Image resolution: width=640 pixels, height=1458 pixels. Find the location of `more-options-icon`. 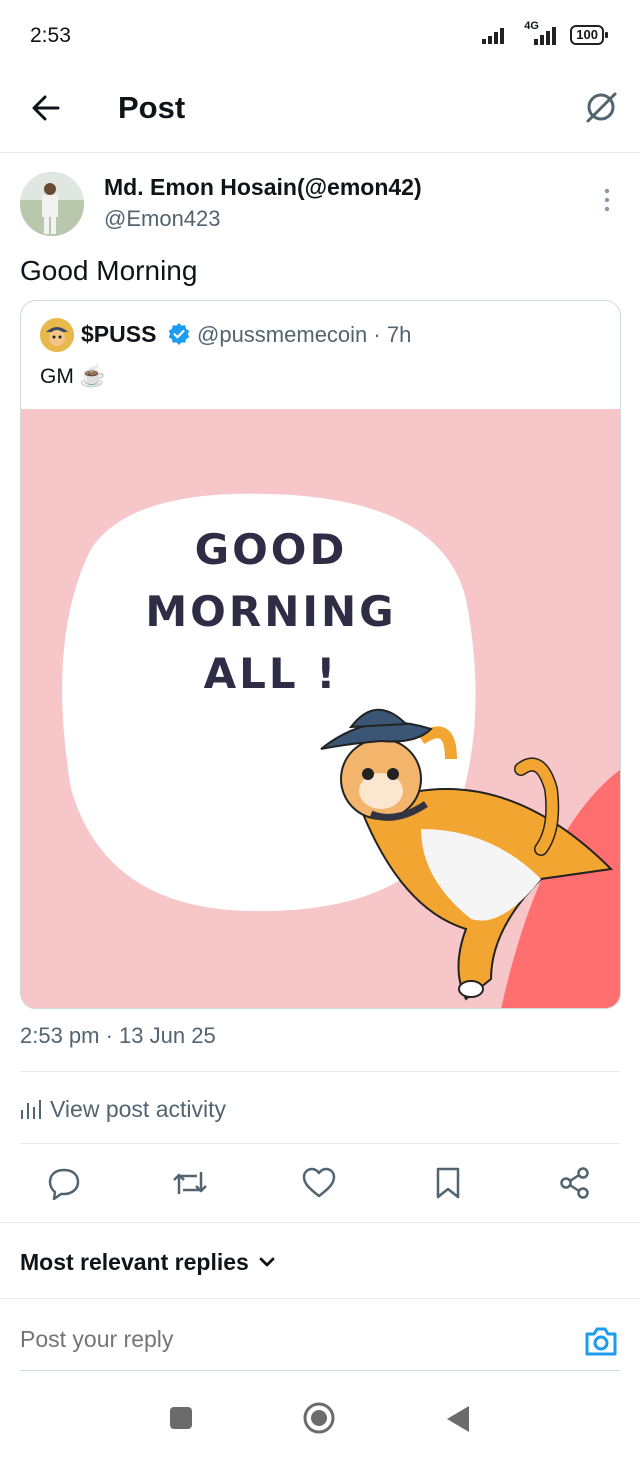

more-options-icon is located at coordinates (607, 200).